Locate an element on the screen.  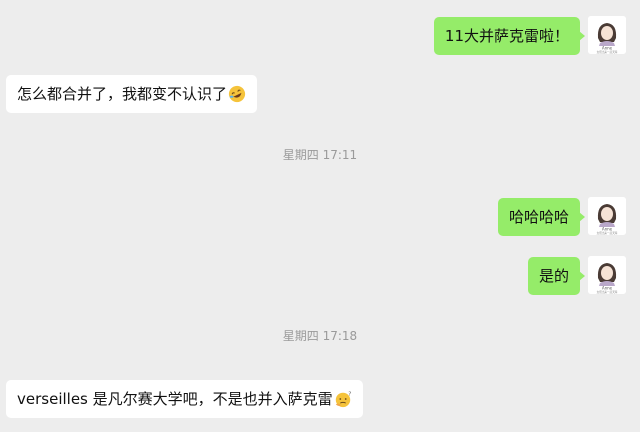
message-bubble-sent: 哈哈哈哈 is located at coordinates (541, 217).